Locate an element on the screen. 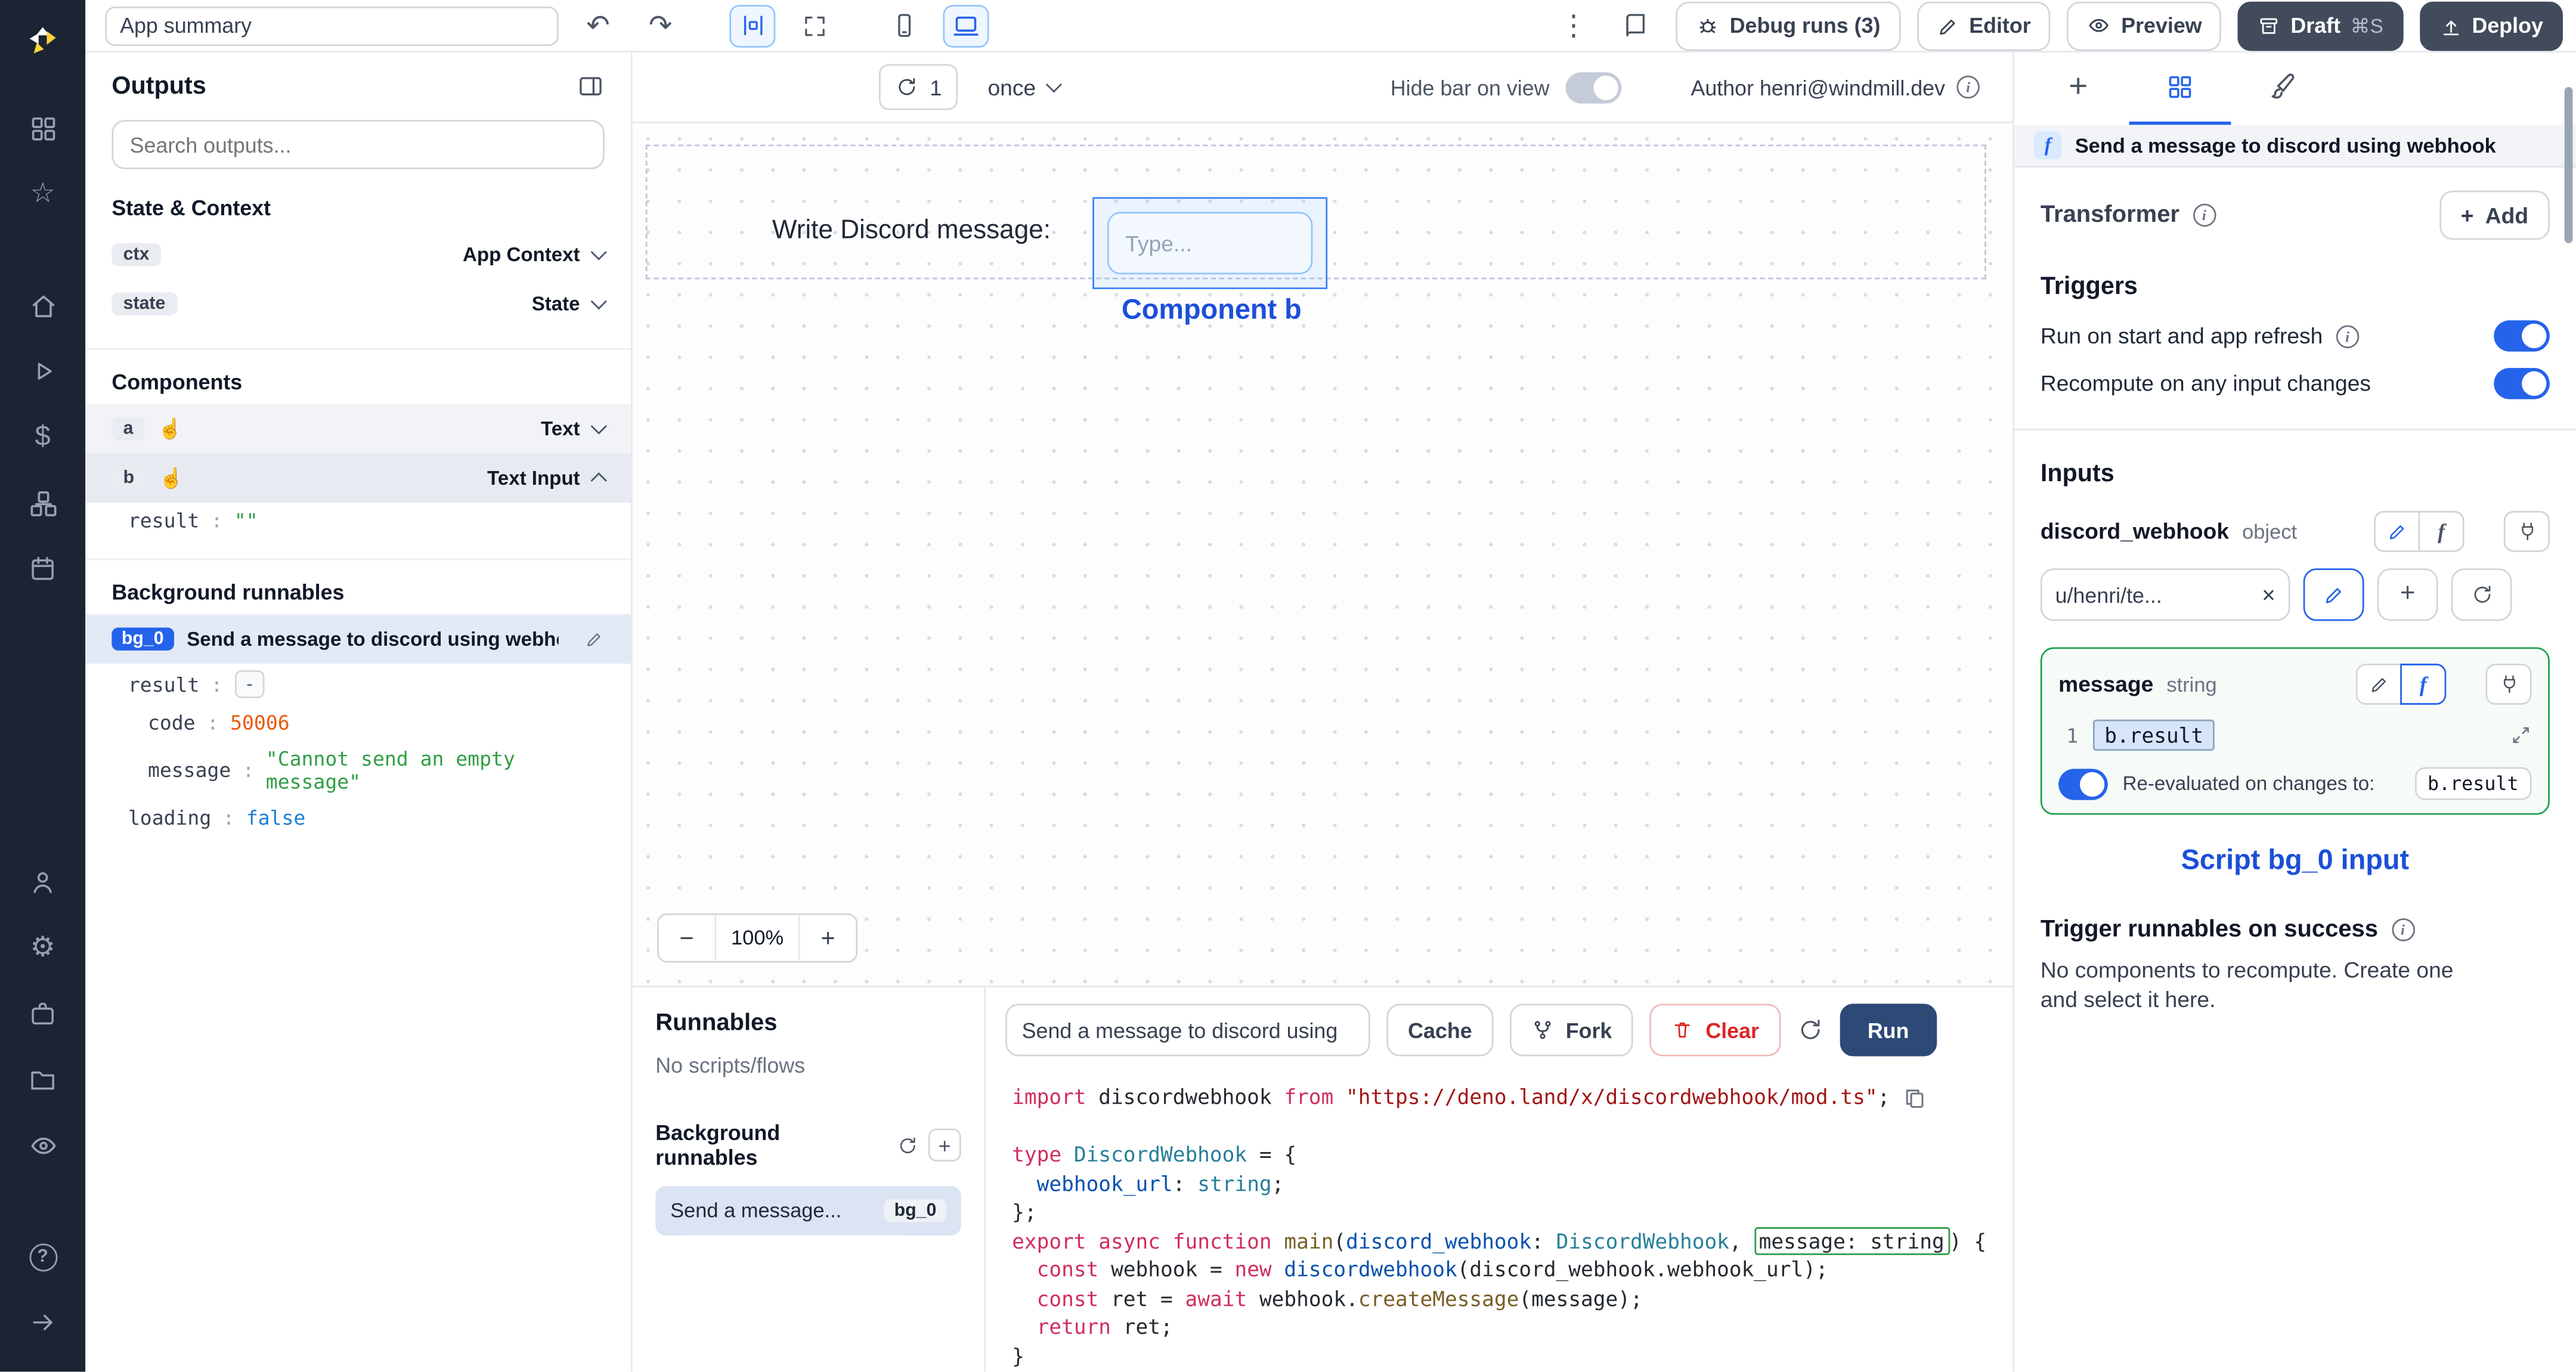  workspace-briefcase-icon is located at coordinates (43, 1013).